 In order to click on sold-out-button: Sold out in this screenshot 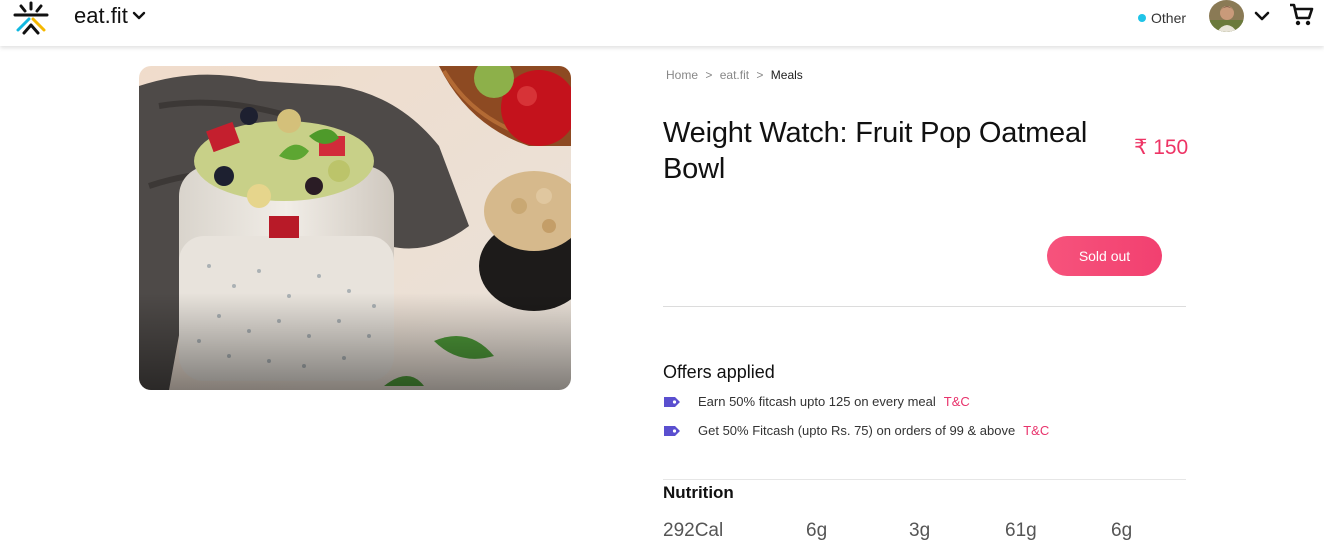, I will do `click(1104, 256)`.